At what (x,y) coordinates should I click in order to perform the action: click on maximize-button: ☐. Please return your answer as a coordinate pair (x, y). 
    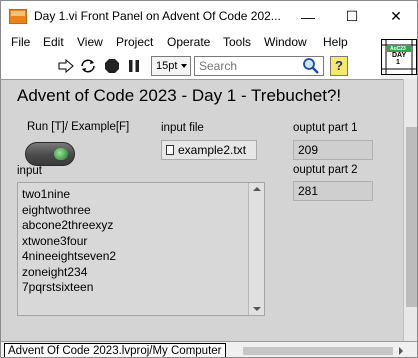
    Looking at the image, I should click on (352, 16).